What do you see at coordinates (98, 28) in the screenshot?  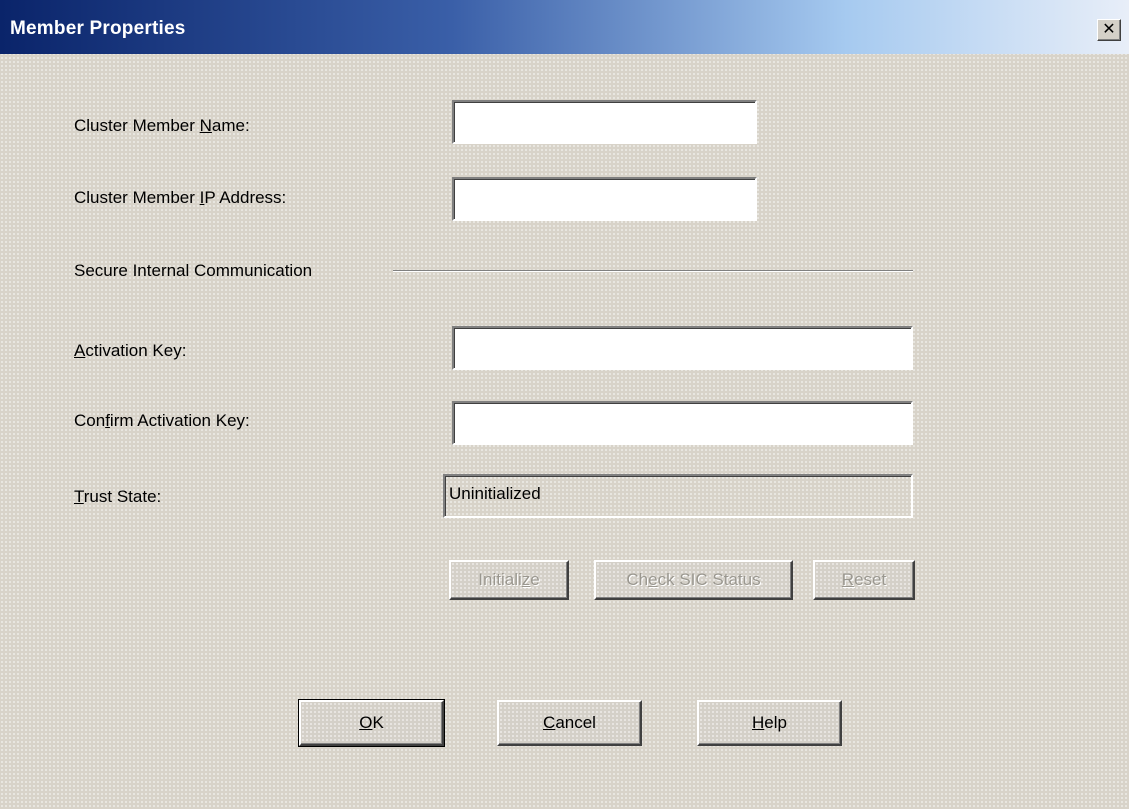 I see `window-title: Member Properties` at bounding box center [98, 28].